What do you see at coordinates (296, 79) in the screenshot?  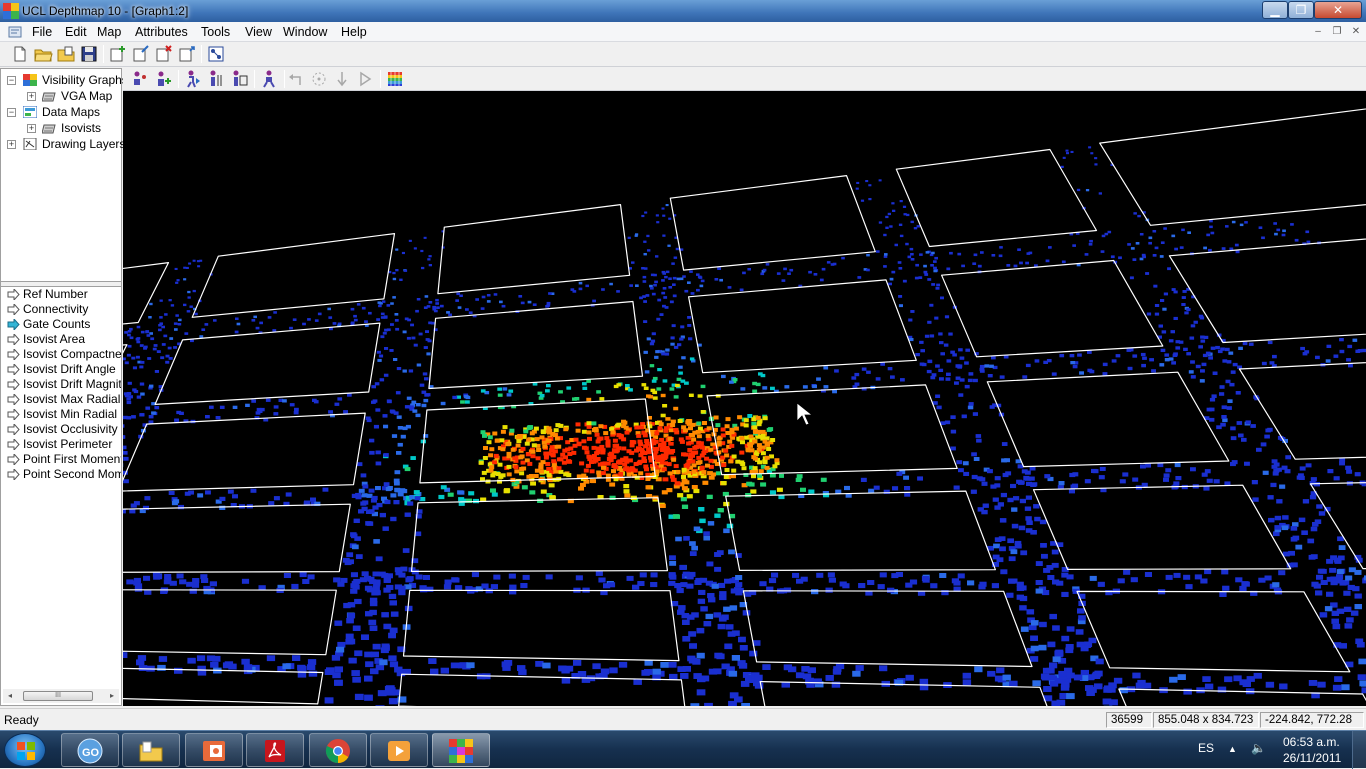 I see `undo-icon` at bounding box center [296, 79].